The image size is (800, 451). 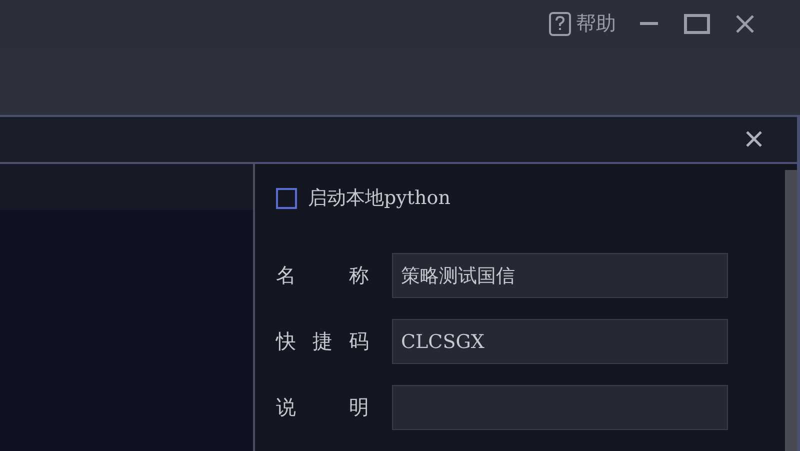 What do you see at coordinates (649, 24) in the screenshot?
I see `minimize-icon` at bounding box center [649, 24].